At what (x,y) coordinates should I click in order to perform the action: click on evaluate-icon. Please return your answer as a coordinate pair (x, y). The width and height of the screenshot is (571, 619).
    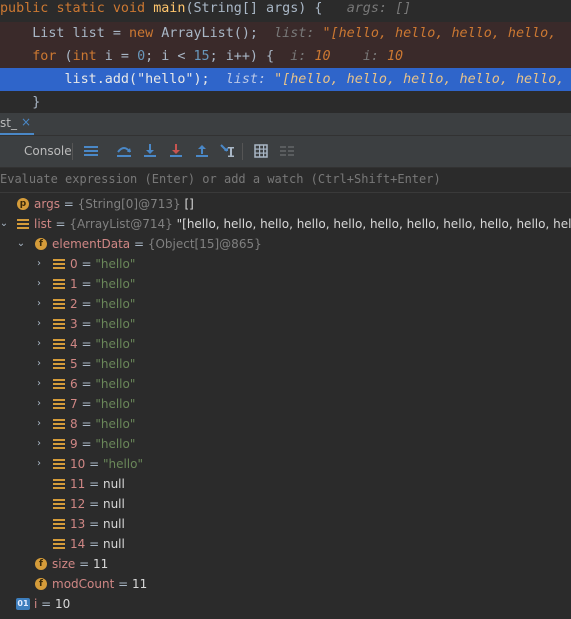
    Looking at the image, I should click on (261, 151).